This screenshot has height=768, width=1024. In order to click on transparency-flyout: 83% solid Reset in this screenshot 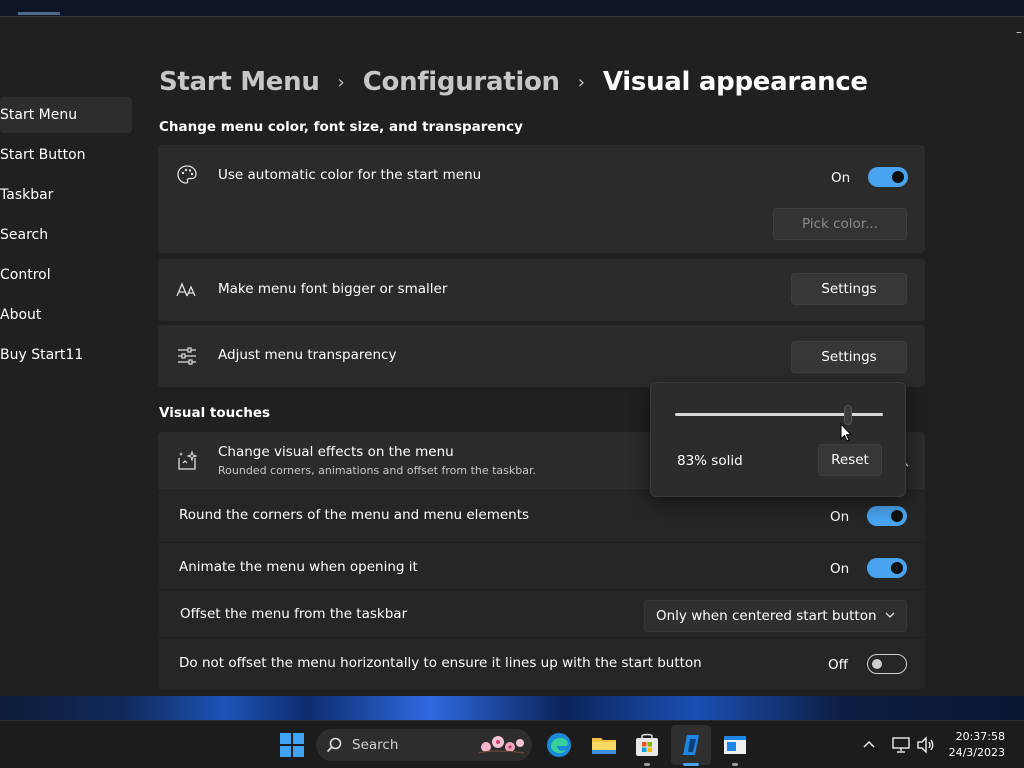, I will do `click(778, 439)`.